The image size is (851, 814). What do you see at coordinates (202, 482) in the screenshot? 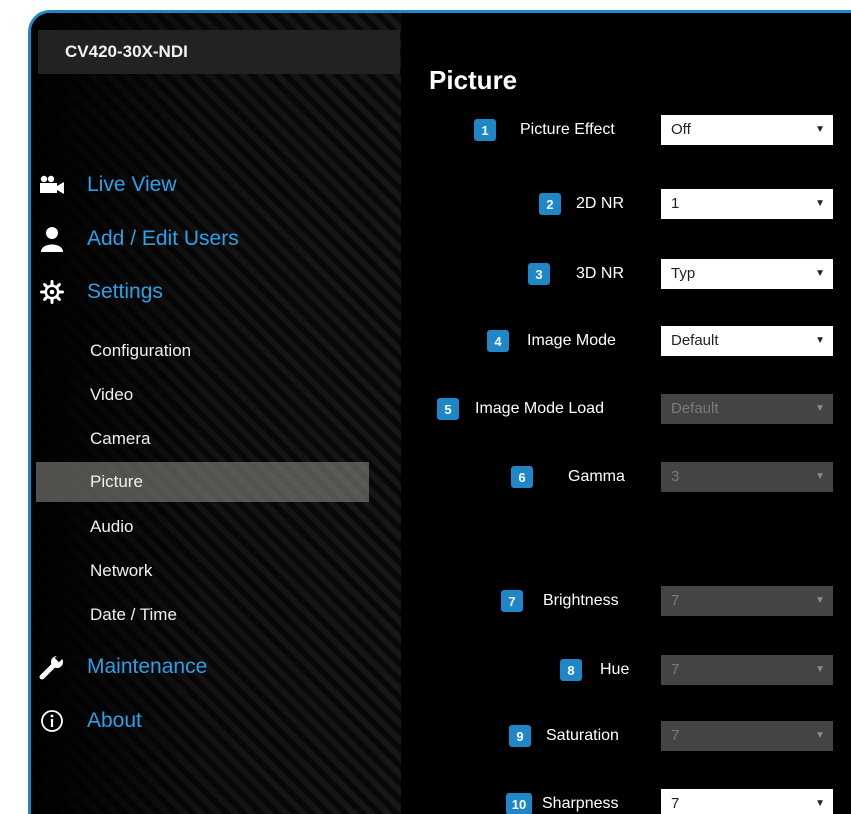
I see `nav-sub-picture: Picture` at bounding box center [202, 482].